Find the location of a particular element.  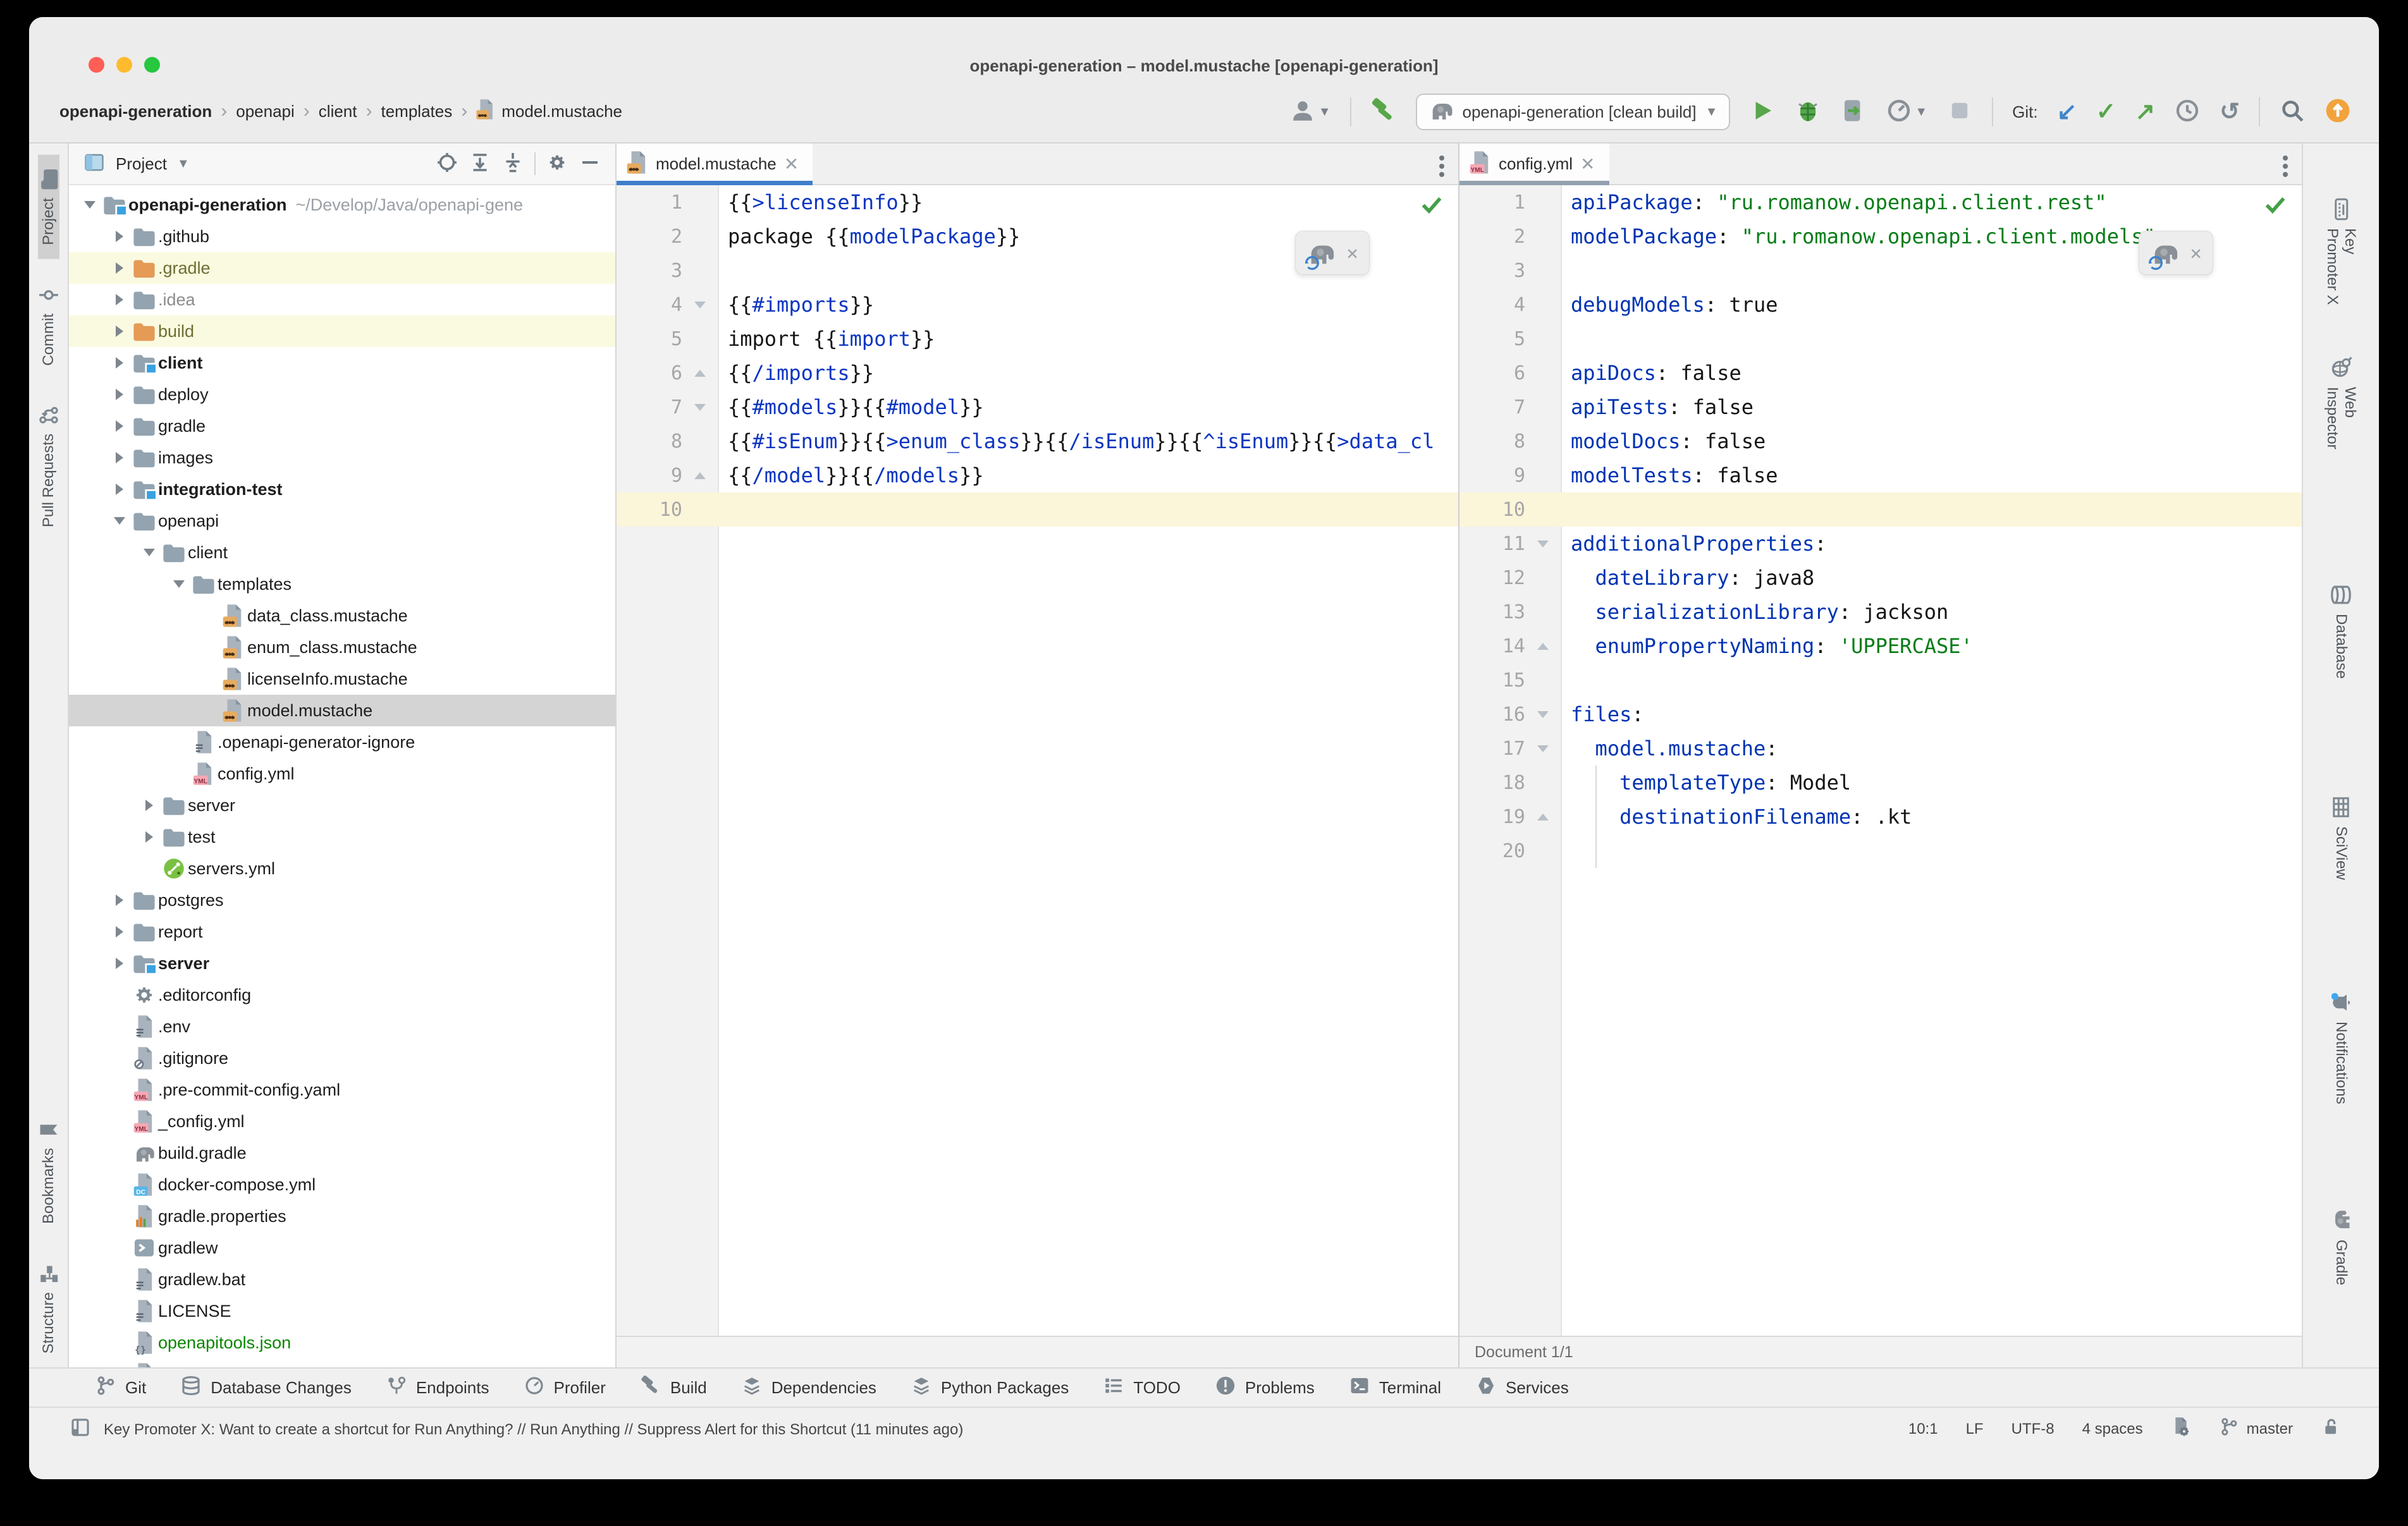

breadcrumb-item: openapi-generation is located at coordinates (135, 111).